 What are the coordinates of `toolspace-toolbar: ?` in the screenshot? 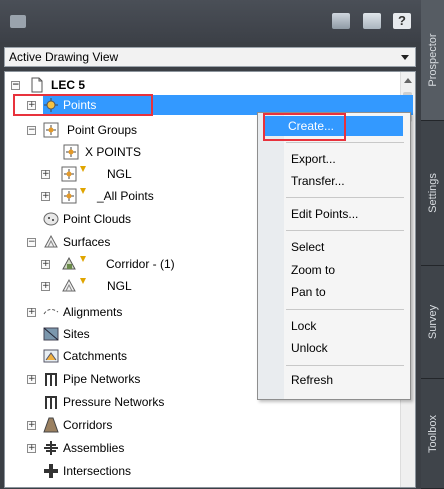 It's located at (210, 21).